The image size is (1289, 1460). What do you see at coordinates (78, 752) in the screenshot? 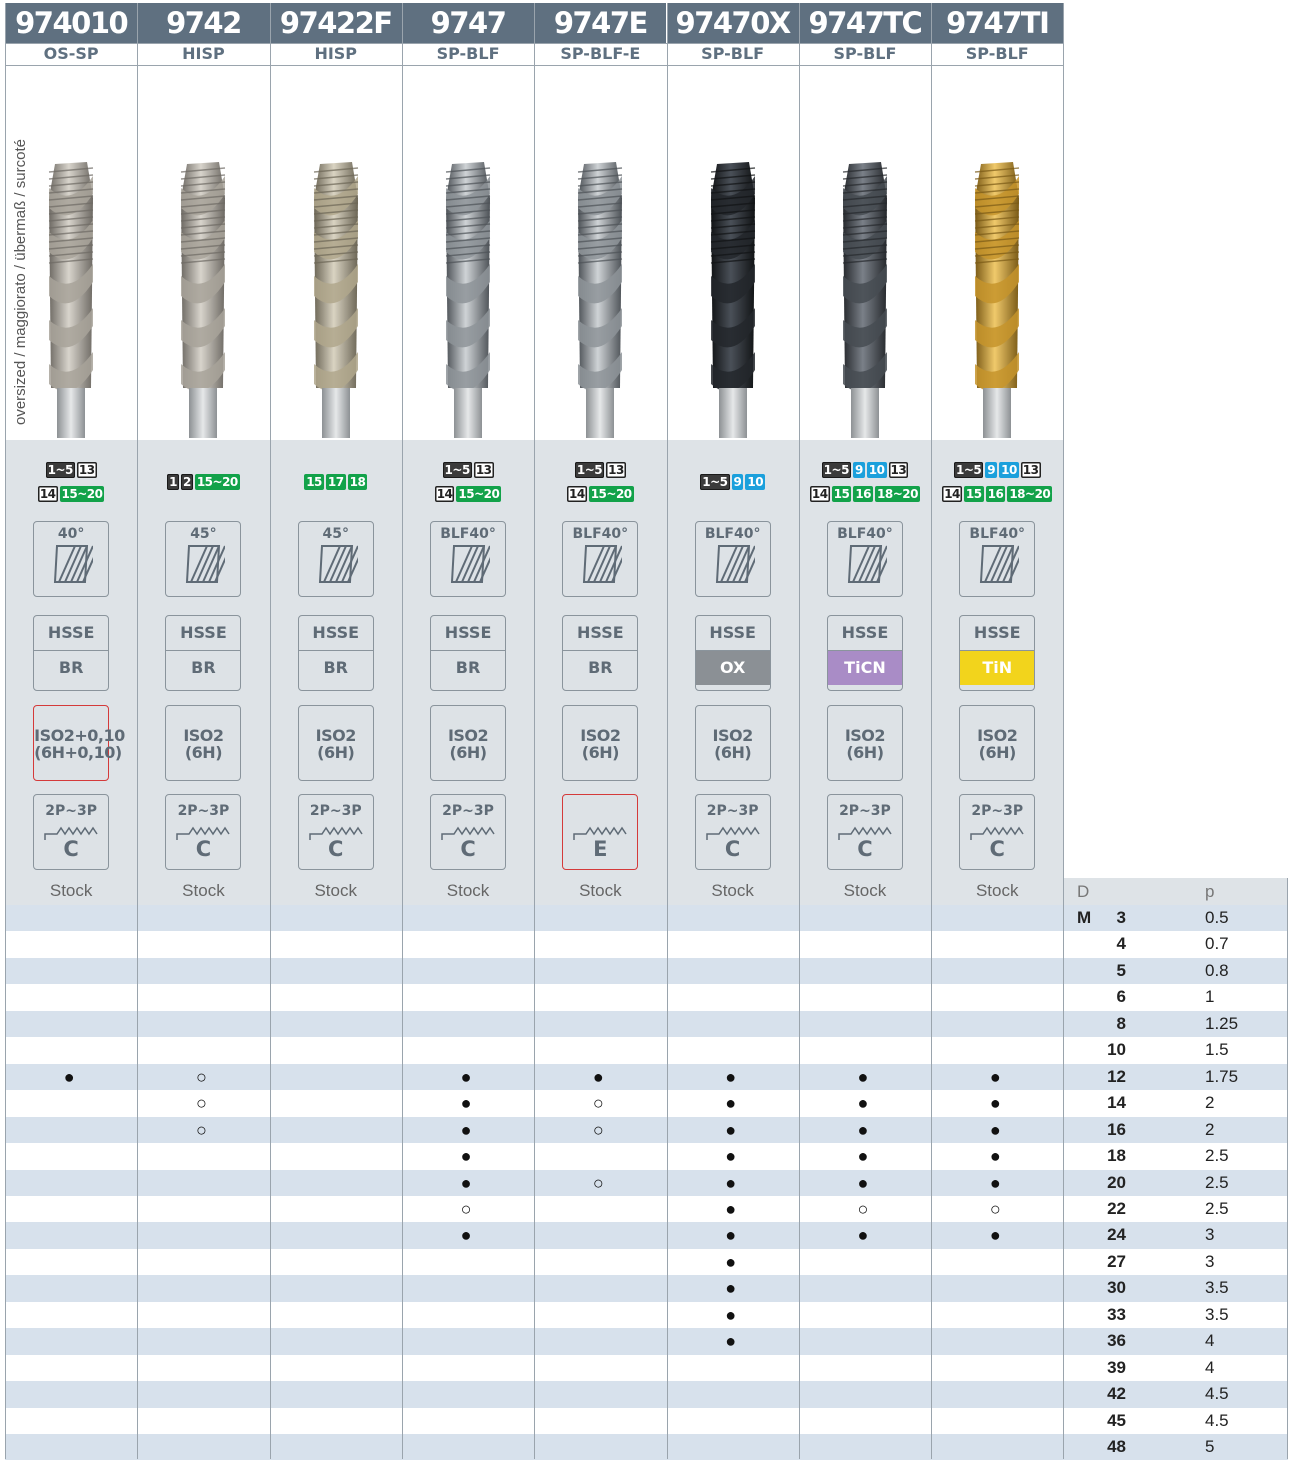
I see `tolerance-line: (6H+0,10)` at bounding box center [78, 752].